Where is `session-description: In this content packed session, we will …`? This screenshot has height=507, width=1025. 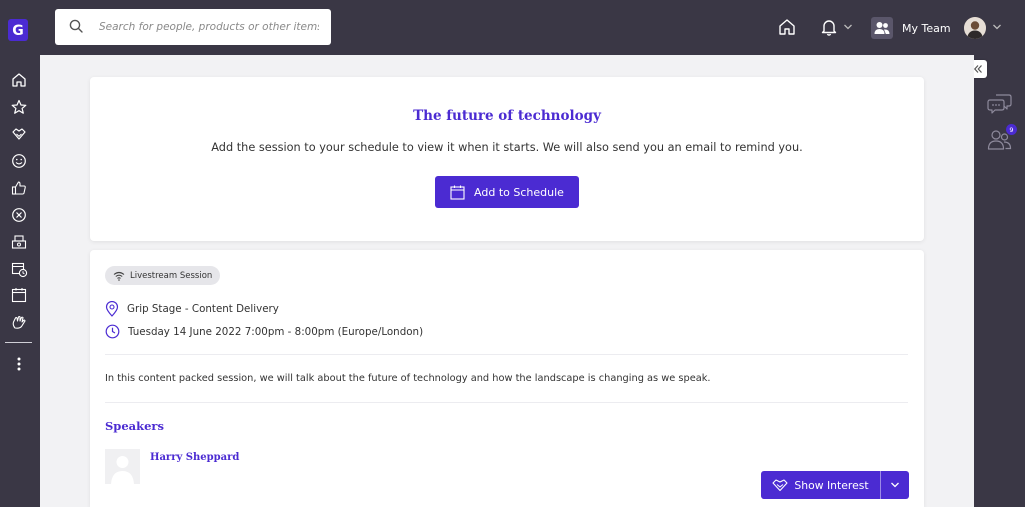
session-description: In this content packed session, we will … is located at coordinates (408, 378).